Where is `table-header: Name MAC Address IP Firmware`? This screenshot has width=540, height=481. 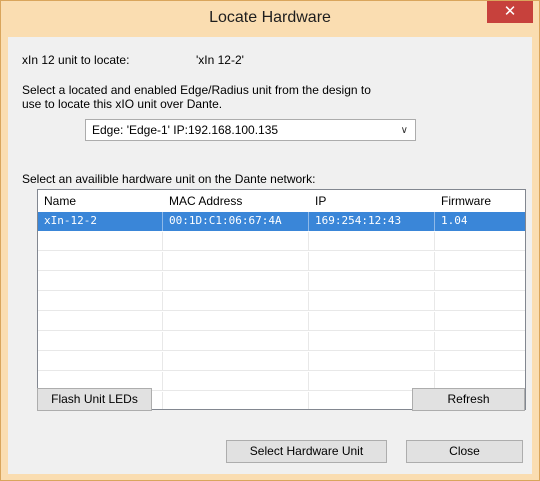 table-header: Name MAC Address IP Firmware is located at coordinates (281, 201).